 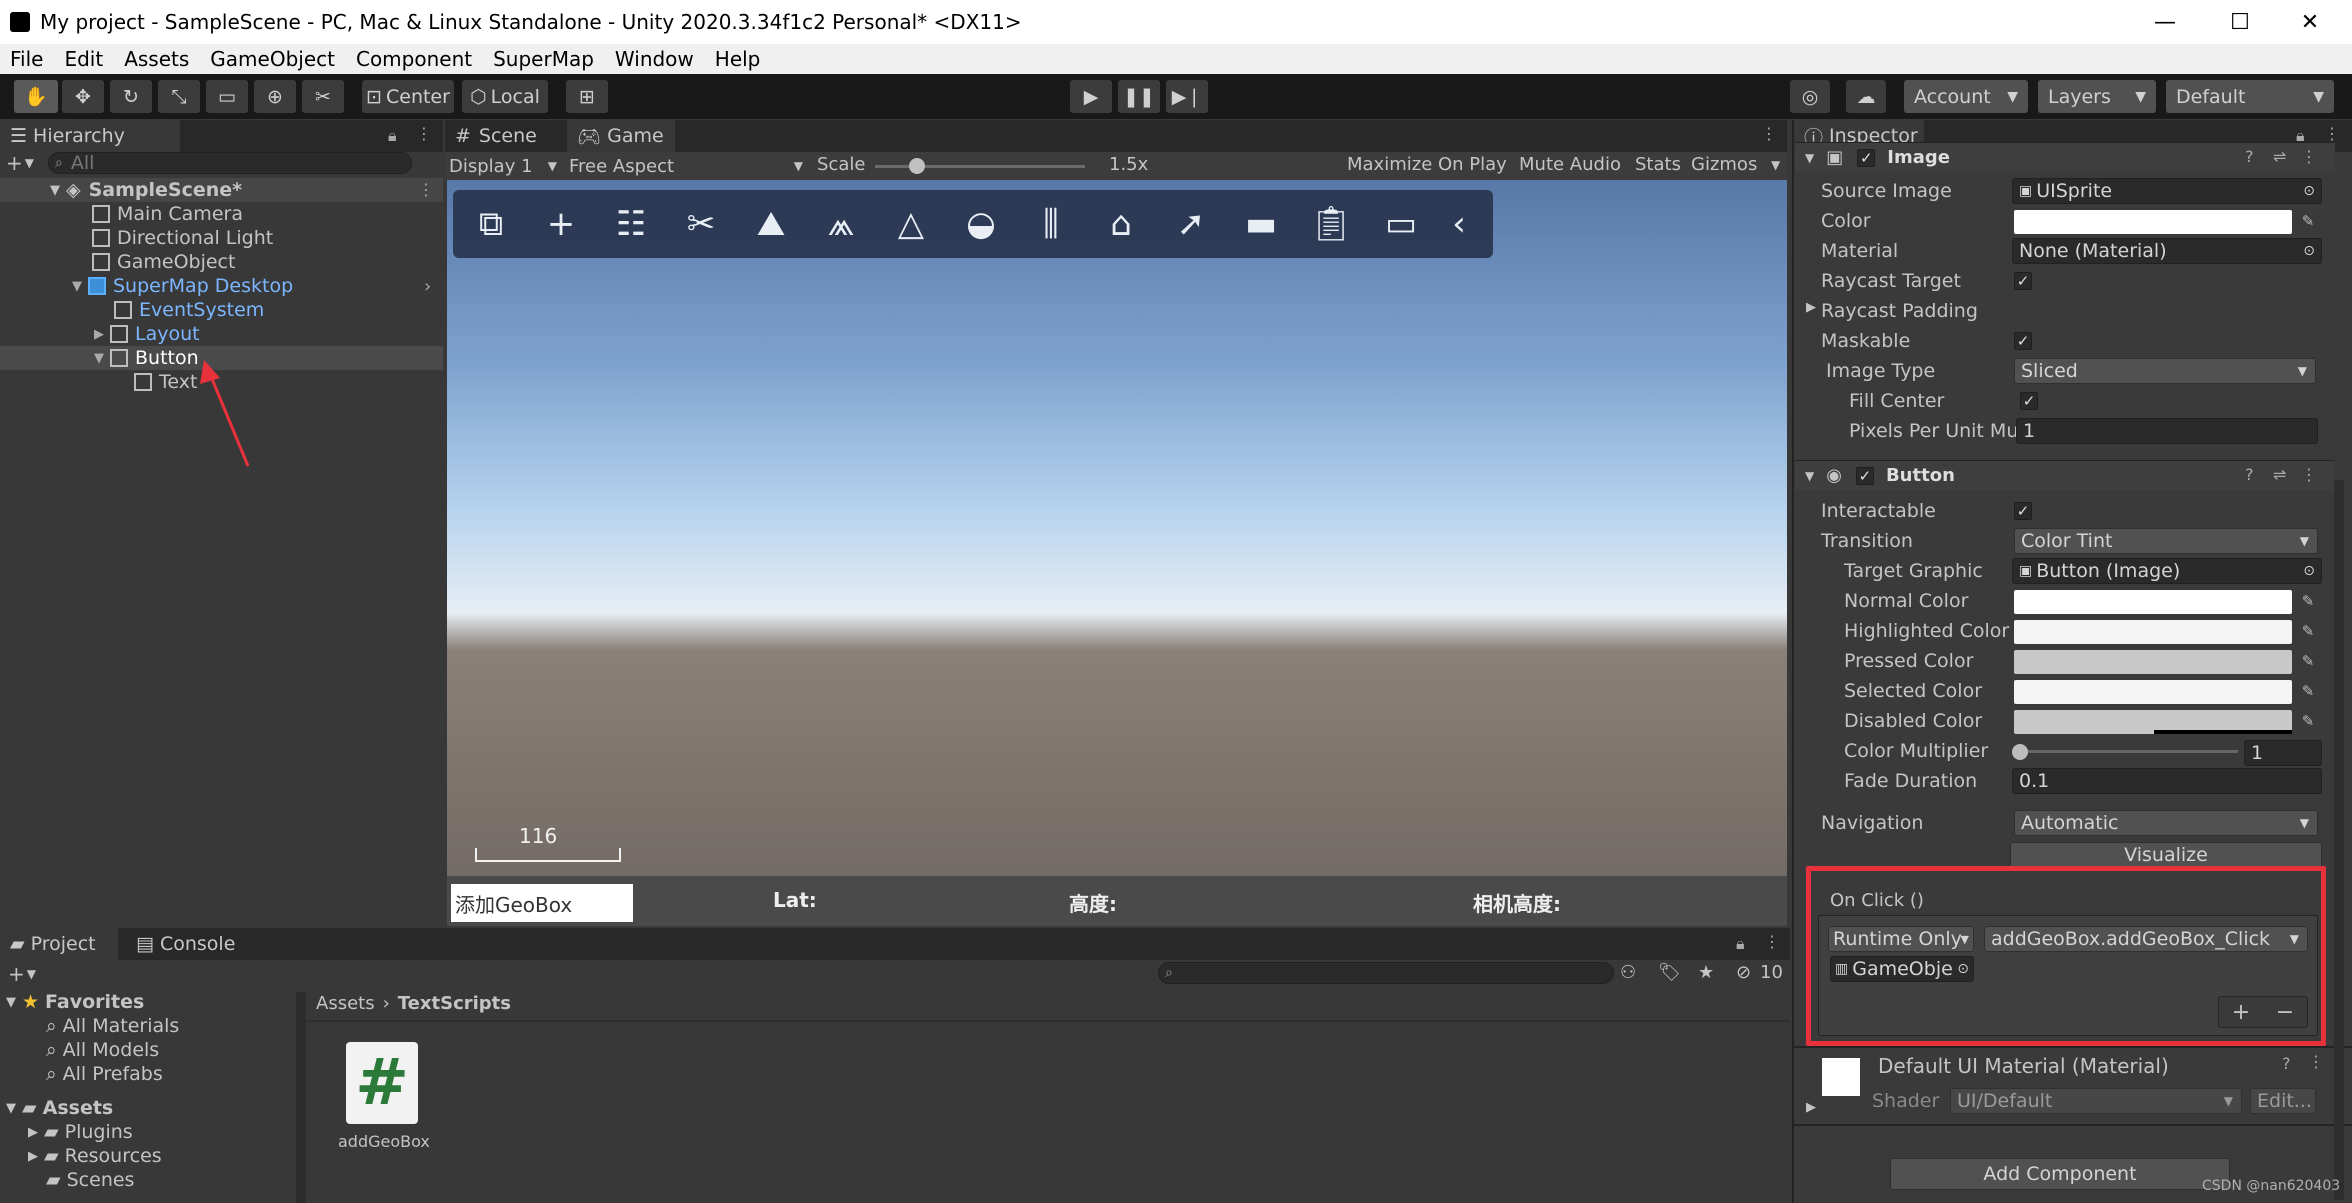 I want to click on source-image-field: ▣ UISprite ⊙, so click(x=2167, y=191).